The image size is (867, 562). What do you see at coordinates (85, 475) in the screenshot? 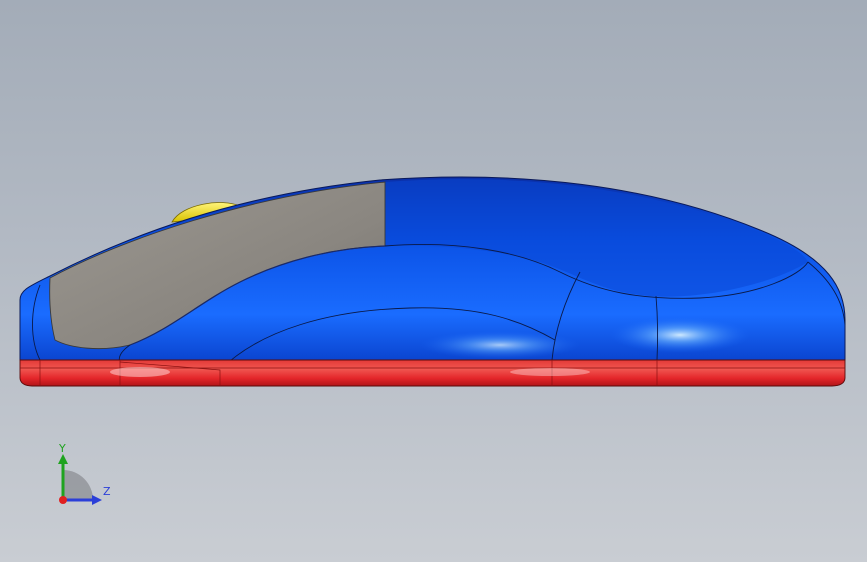
I see `coordinate-triad: Y Z` at bounding box center [85, 475].